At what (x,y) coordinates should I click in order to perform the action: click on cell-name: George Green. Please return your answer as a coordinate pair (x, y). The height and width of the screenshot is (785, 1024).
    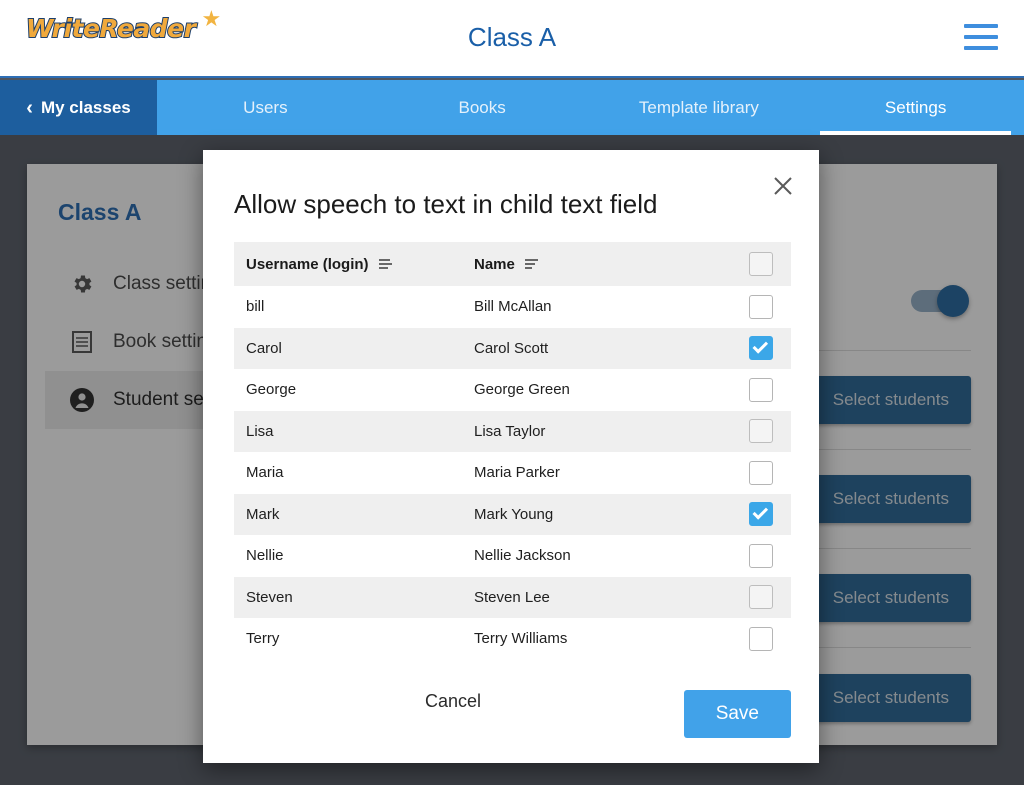
    Looking at the image, I should click on (522, 390).